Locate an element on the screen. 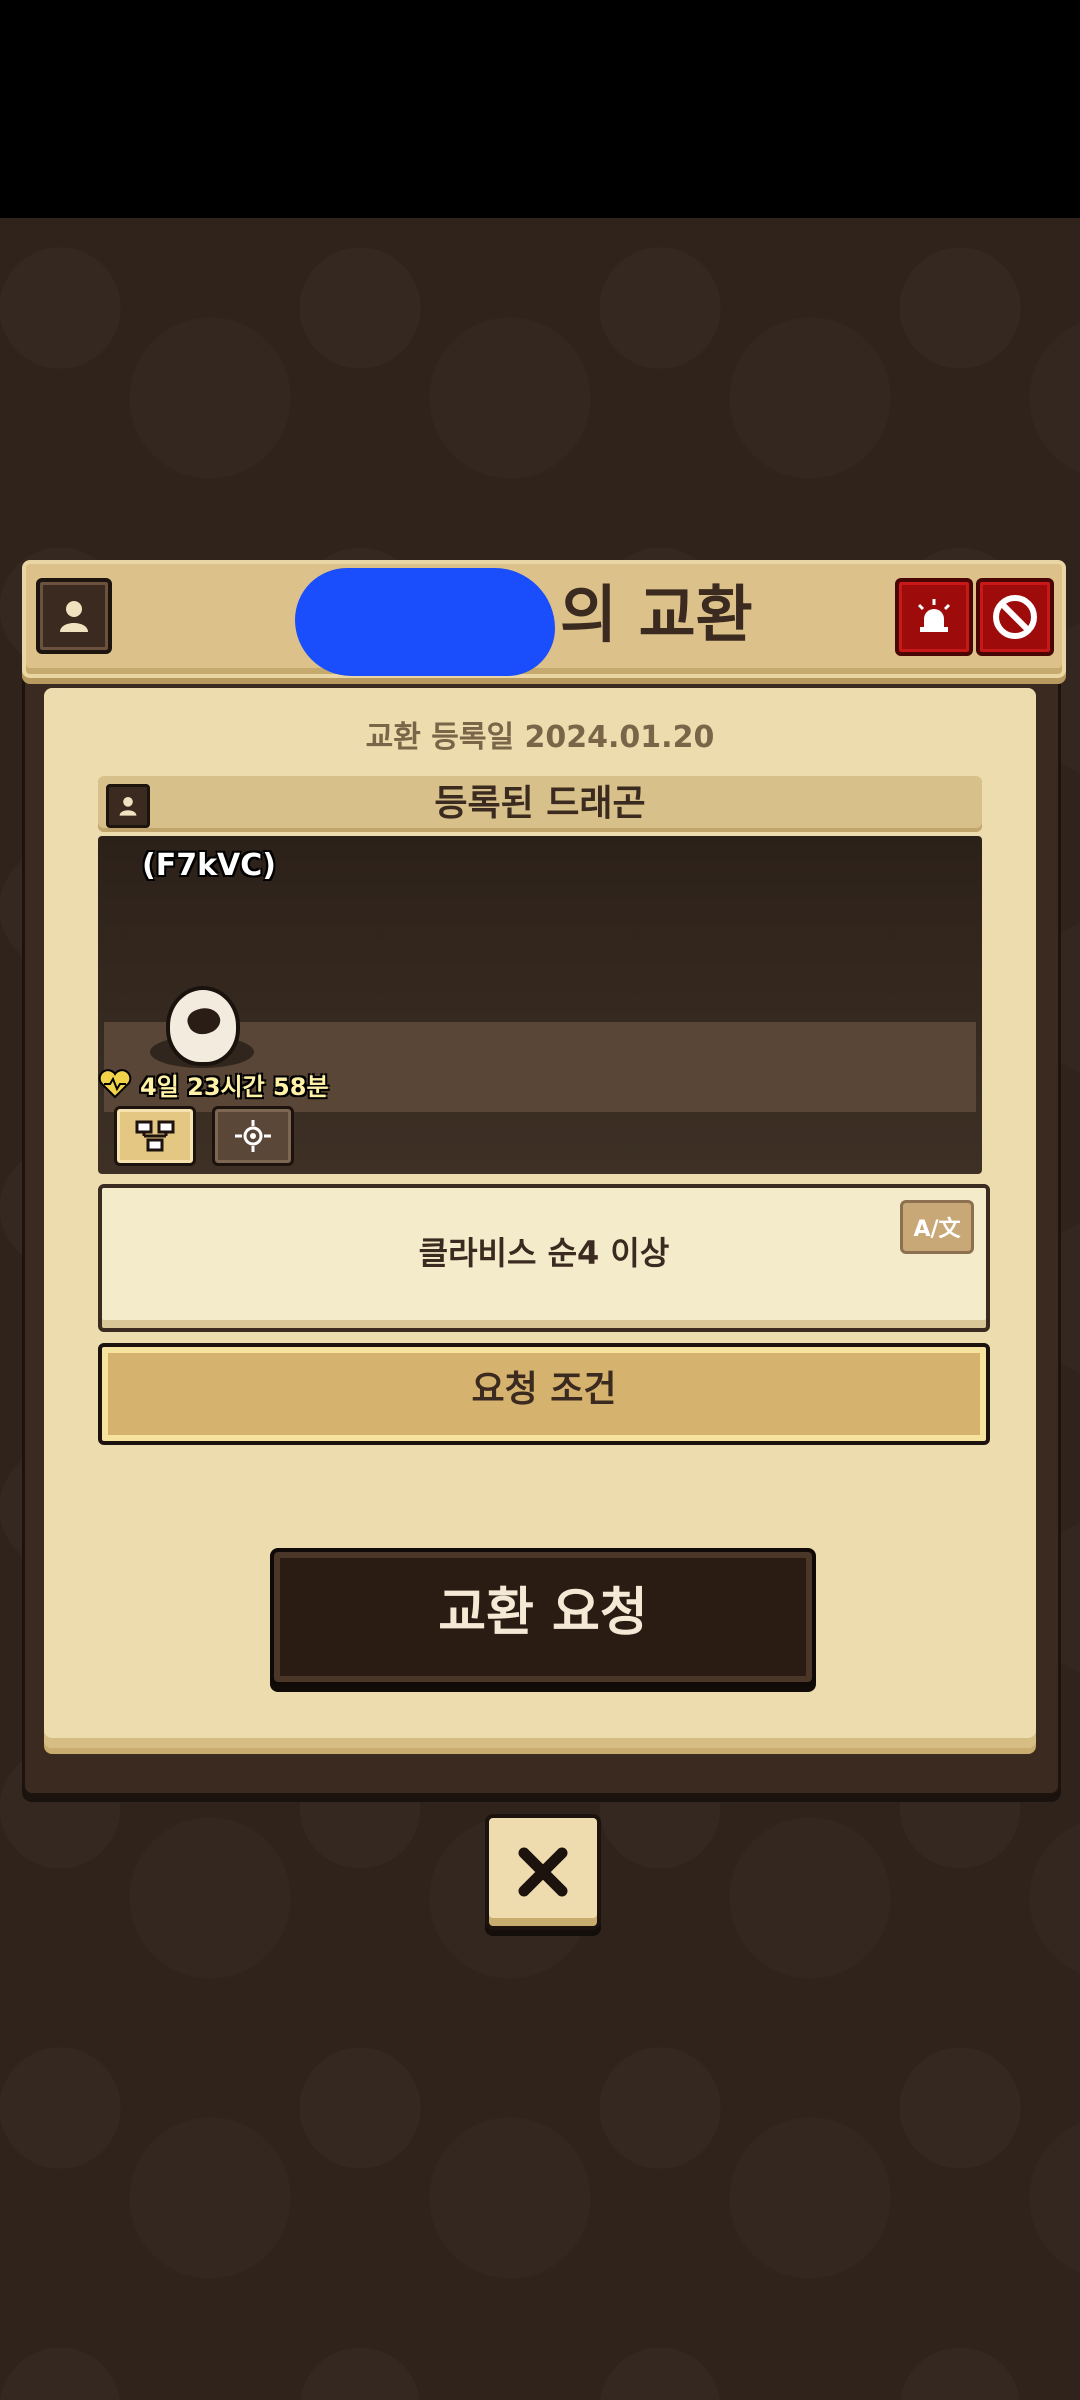 The height and width of the screenshot is (2400, 1080). request-condition-button: 요청 조건 is located at coordinates (544, 1394).